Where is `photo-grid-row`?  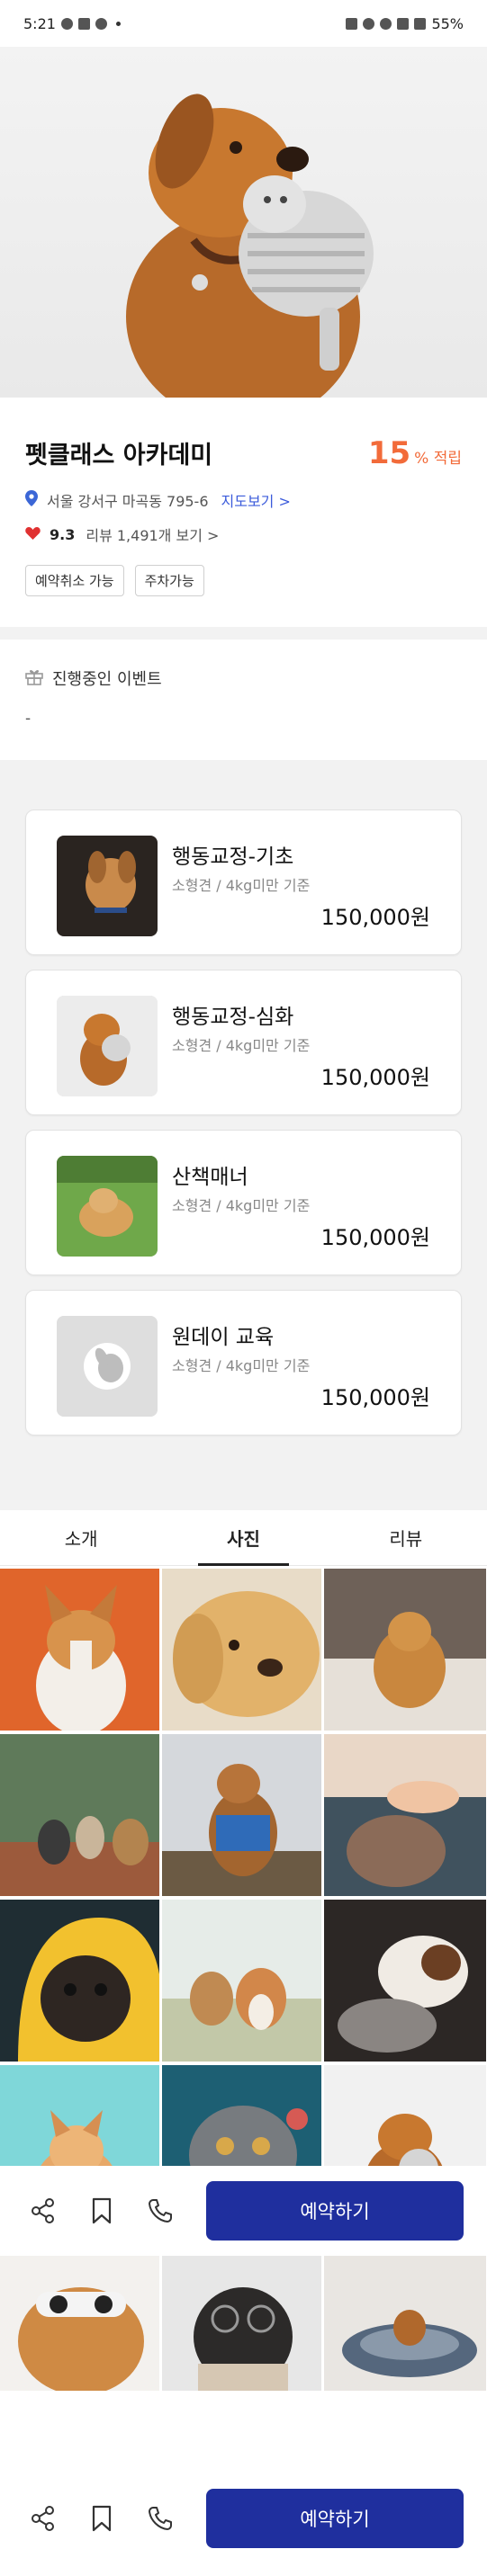 photo-grid-row is located at coordinates (243, 2323).